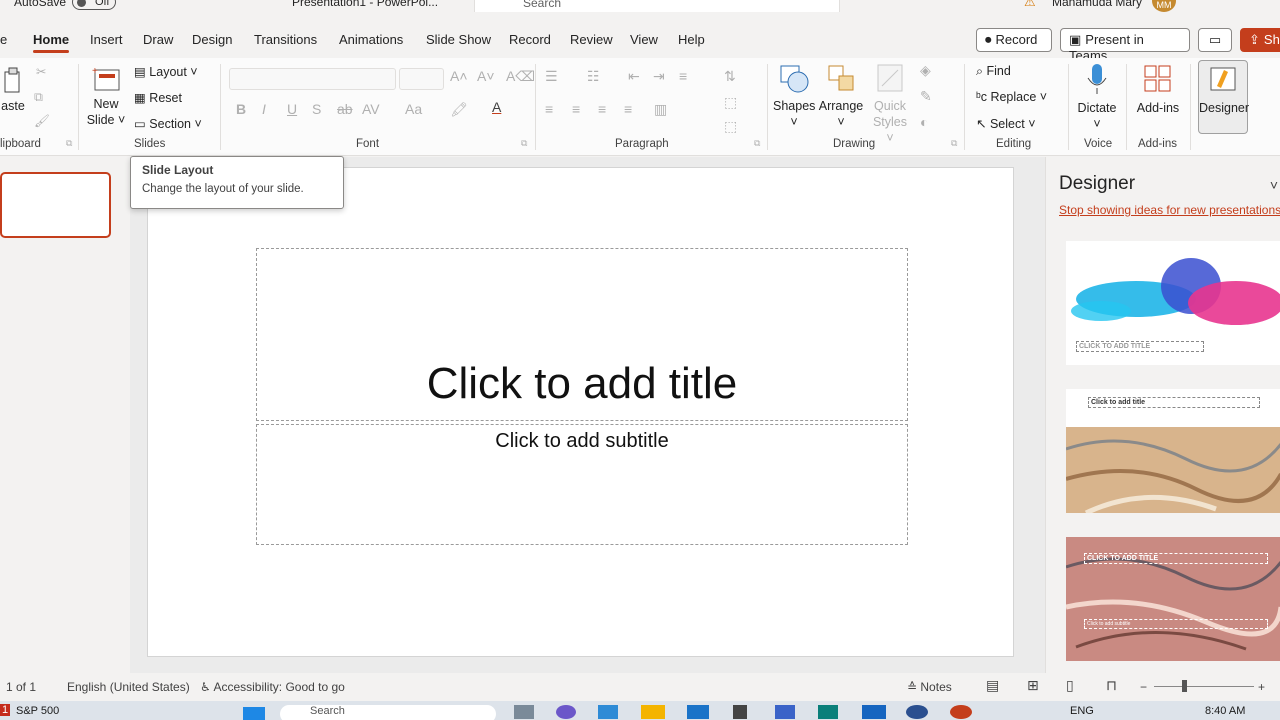 The image size is (1280, 720). Describe the element at coordinates (1274, 185) in the screenshot. I see `chevron-down-icon: ˅` at that location.